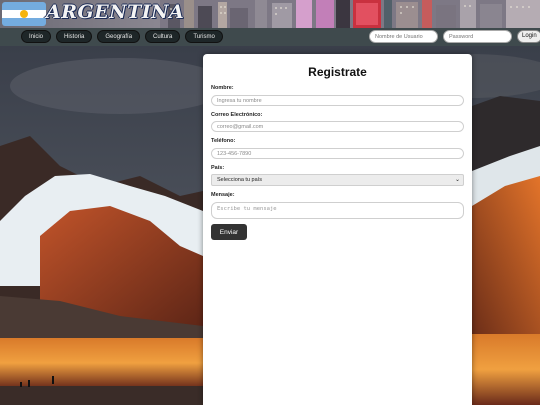 The height and width of the screenshot is (405, 540). What do you see at coordinates (477, 36) in the screenshot?
I see `password-input` at bounding box center [477, 36].